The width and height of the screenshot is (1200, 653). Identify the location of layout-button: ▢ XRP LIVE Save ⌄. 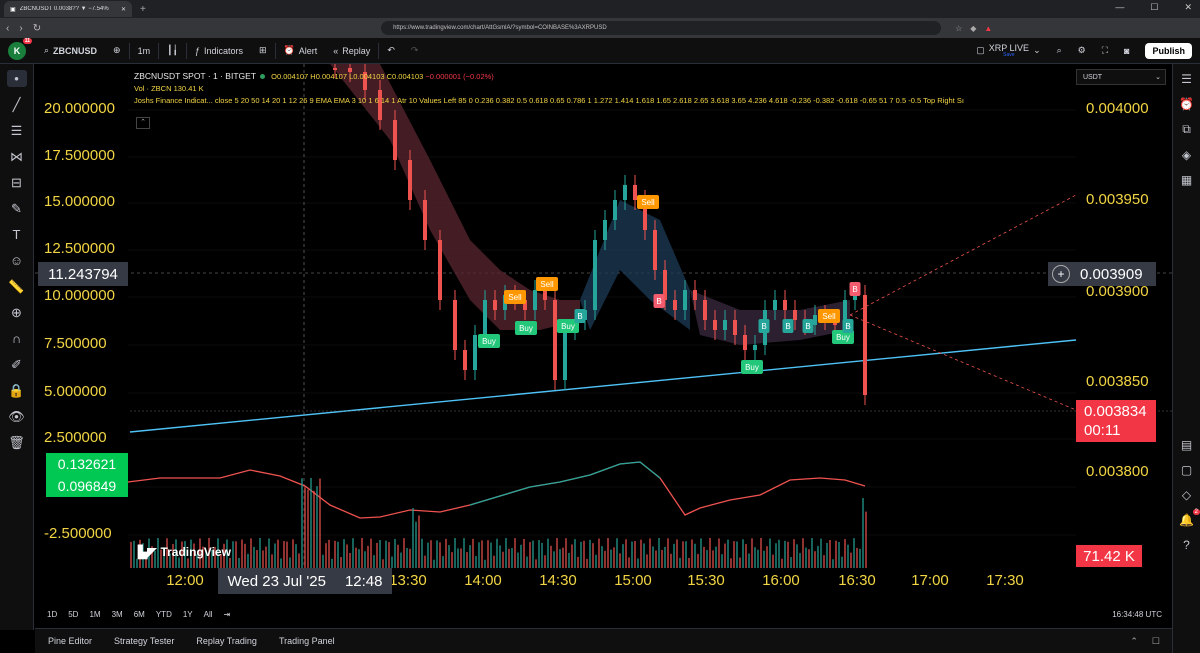
(1008, 51).